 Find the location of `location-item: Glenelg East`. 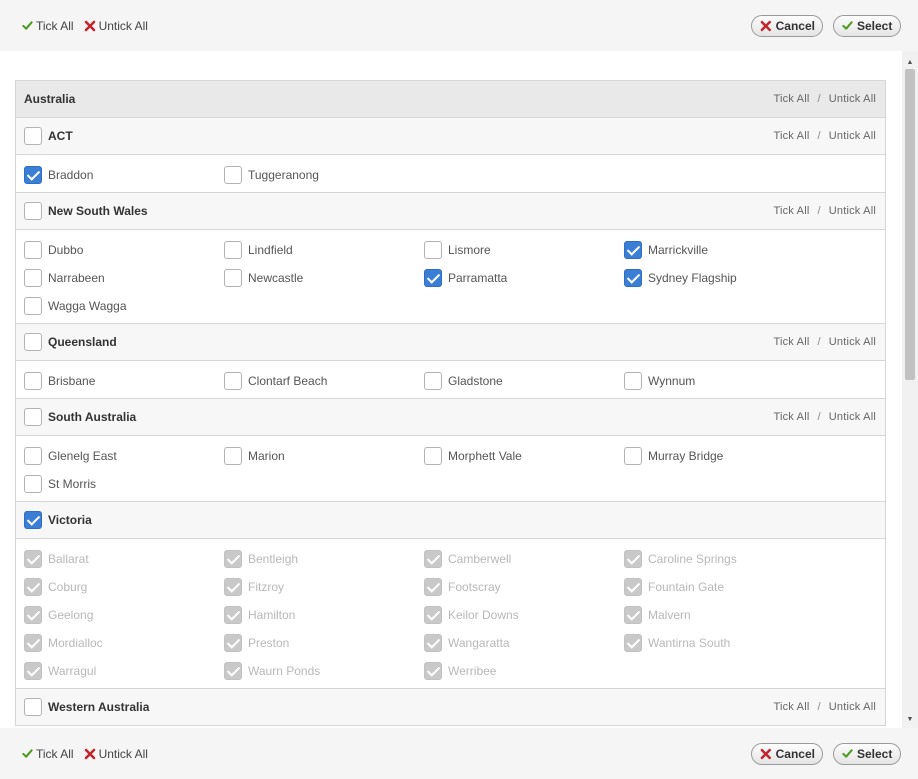

location-item: Glenelg East is located at coordinates (124, 456).